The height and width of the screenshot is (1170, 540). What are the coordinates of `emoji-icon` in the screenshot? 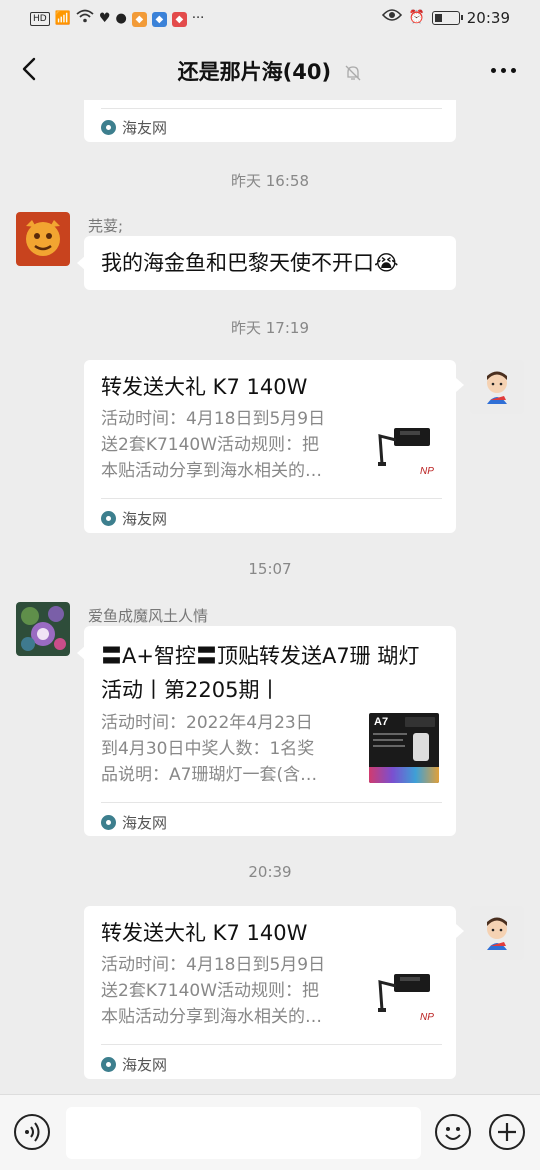 It's located at (453, 1133).